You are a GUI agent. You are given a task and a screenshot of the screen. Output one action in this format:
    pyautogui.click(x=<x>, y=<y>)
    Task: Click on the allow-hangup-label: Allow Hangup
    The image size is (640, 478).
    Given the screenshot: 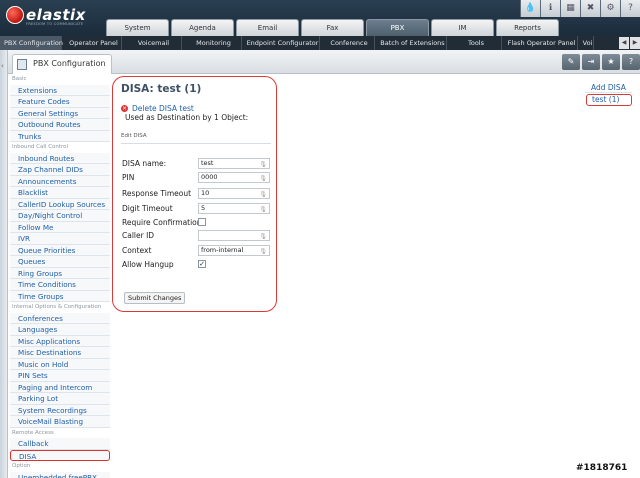 What is the action you would take?
    pyautogui.click(x=148, y=264)
    